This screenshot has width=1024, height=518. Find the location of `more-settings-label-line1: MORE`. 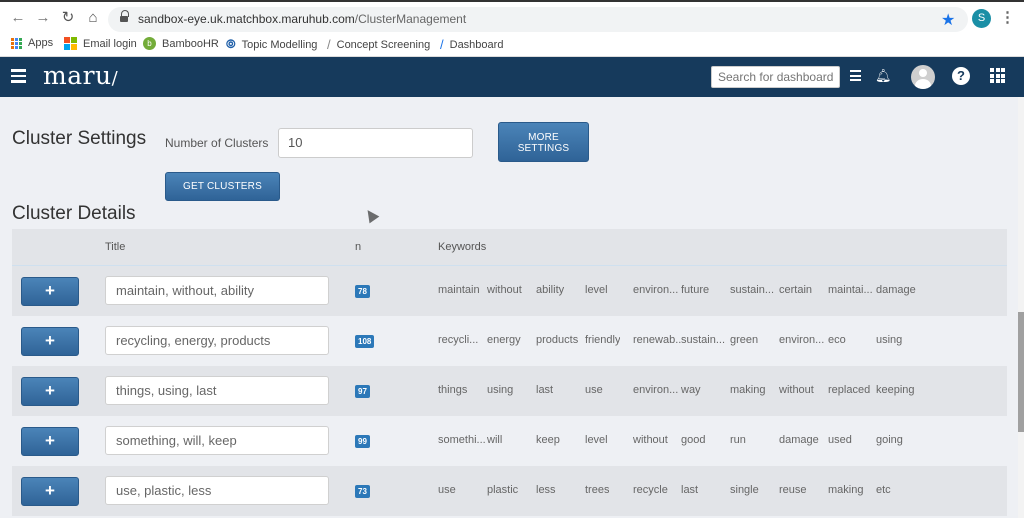

more-settings-label-line1: MORE is located at coordinates (543, 137).